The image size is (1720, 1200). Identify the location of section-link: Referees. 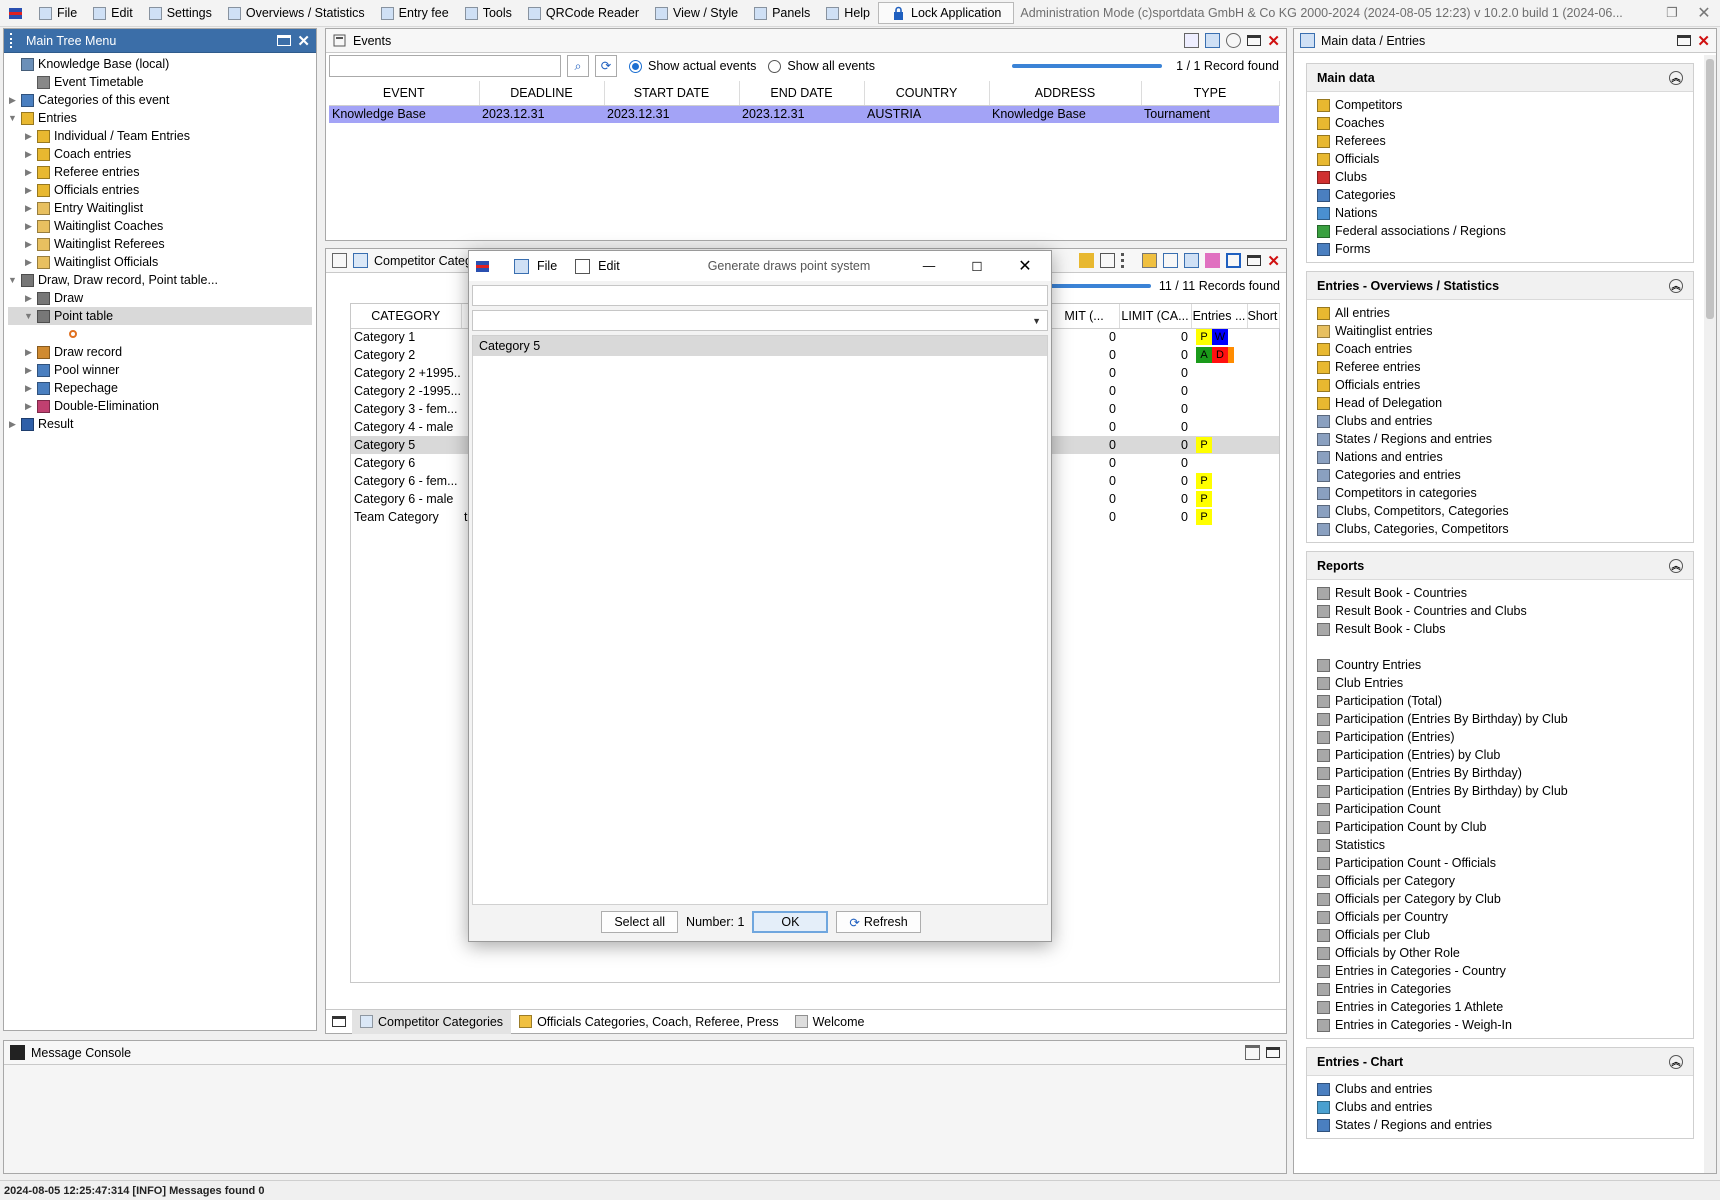
(1500, 141).